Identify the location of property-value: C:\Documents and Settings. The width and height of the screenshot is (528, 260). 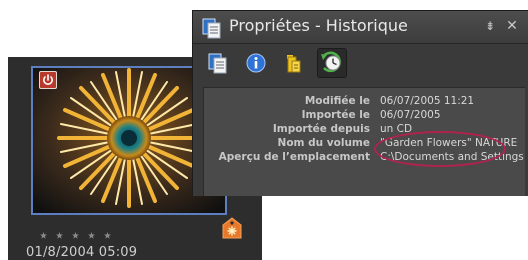
(452, 157).